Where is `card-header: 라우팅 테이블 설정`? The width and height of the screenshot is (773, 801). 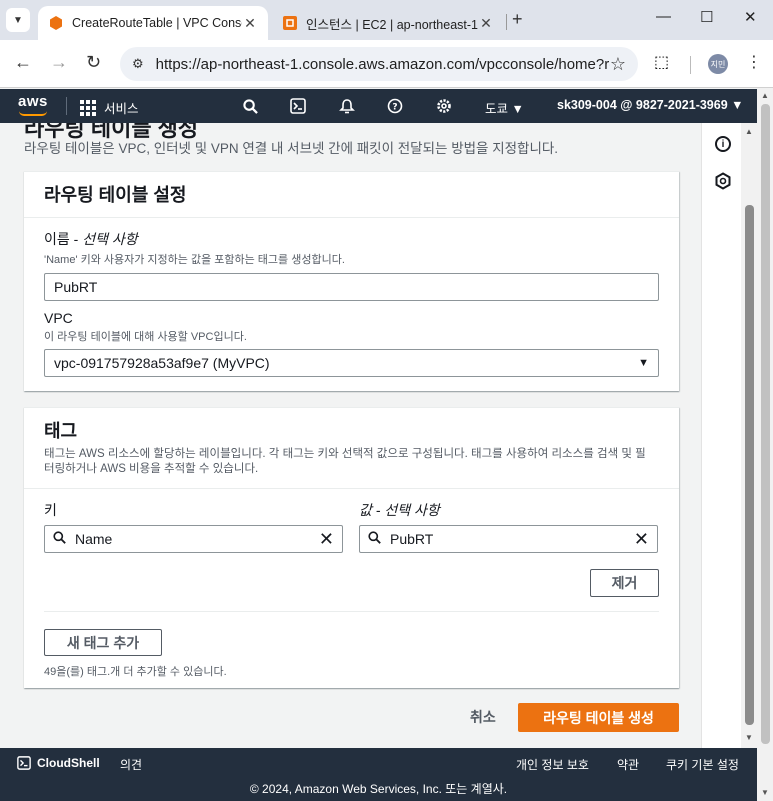 card-header: 라우팅 테이블 설정 is located at coordinates (351, 195).